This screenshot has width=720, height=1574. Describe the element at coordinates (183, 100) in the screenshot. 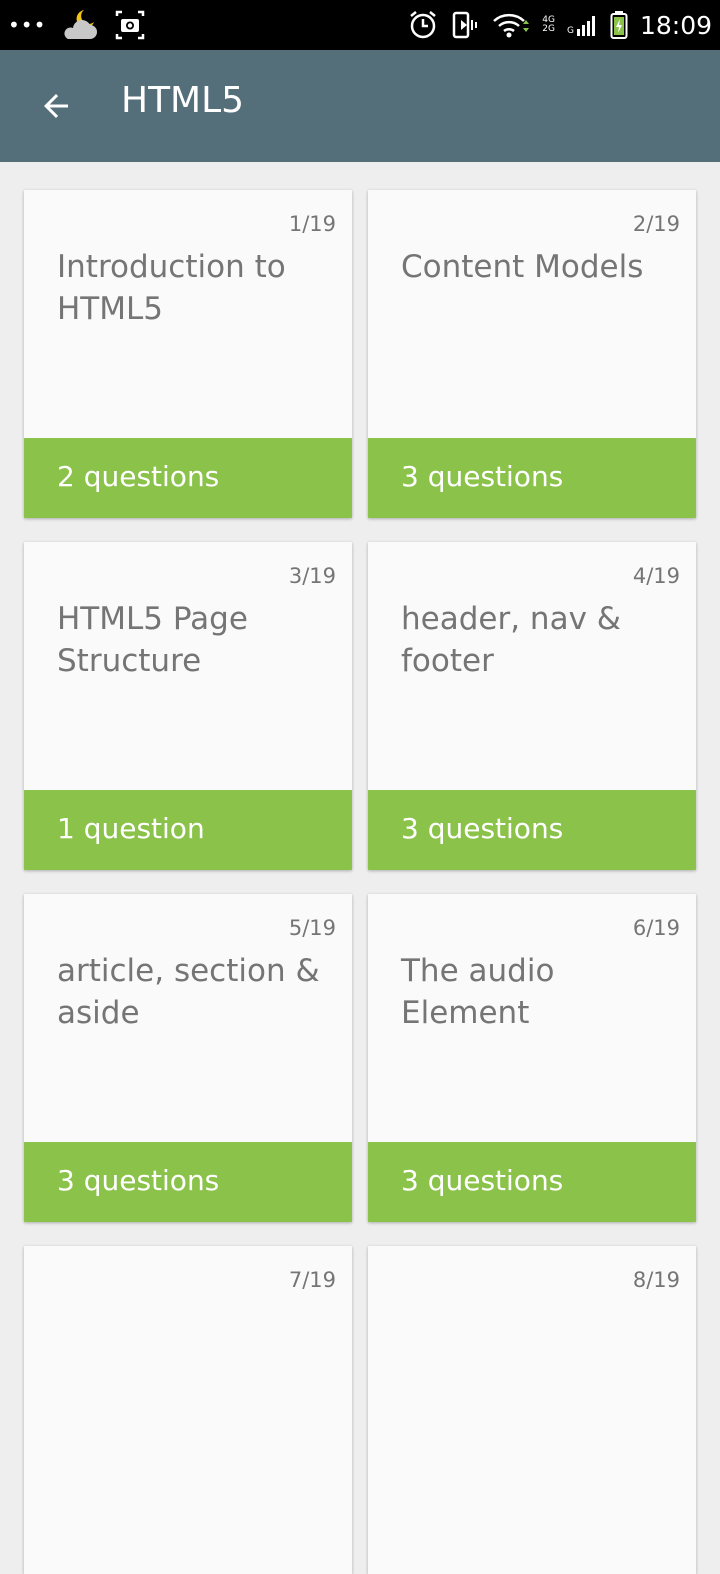

I see `page-title: HTML5` at that location.